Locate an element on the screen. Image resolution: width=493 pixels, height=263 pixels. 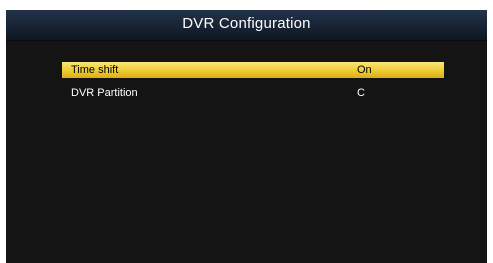
settings-menu: Time shift On DVR Partition C is located at coordinates (253, 85).